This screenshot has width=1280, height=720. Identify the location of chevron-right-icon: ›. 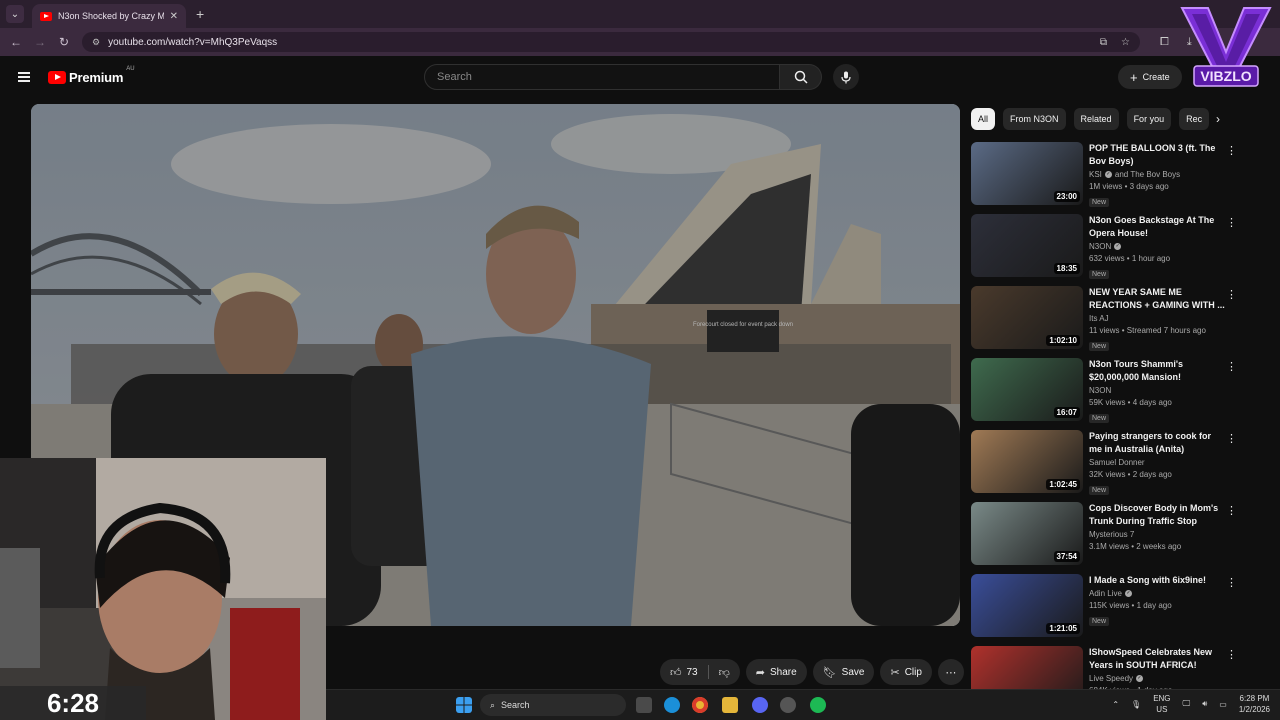
(1218, 119).